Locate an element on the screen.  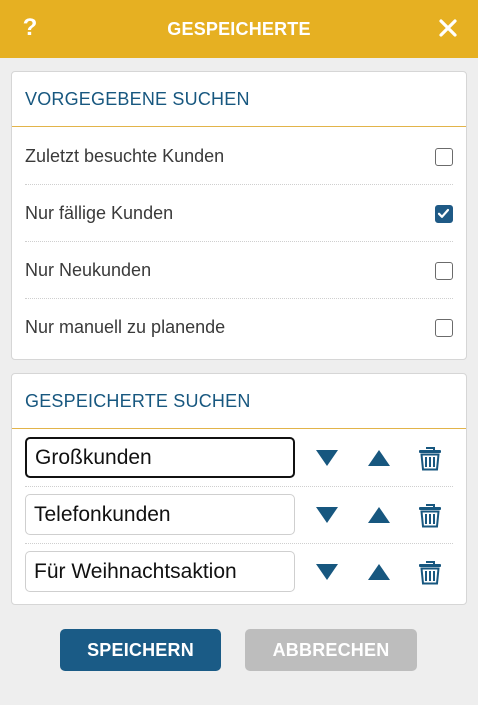
predefined-search-row: Nur manuell zu planende is located at coordinates (239, 327).